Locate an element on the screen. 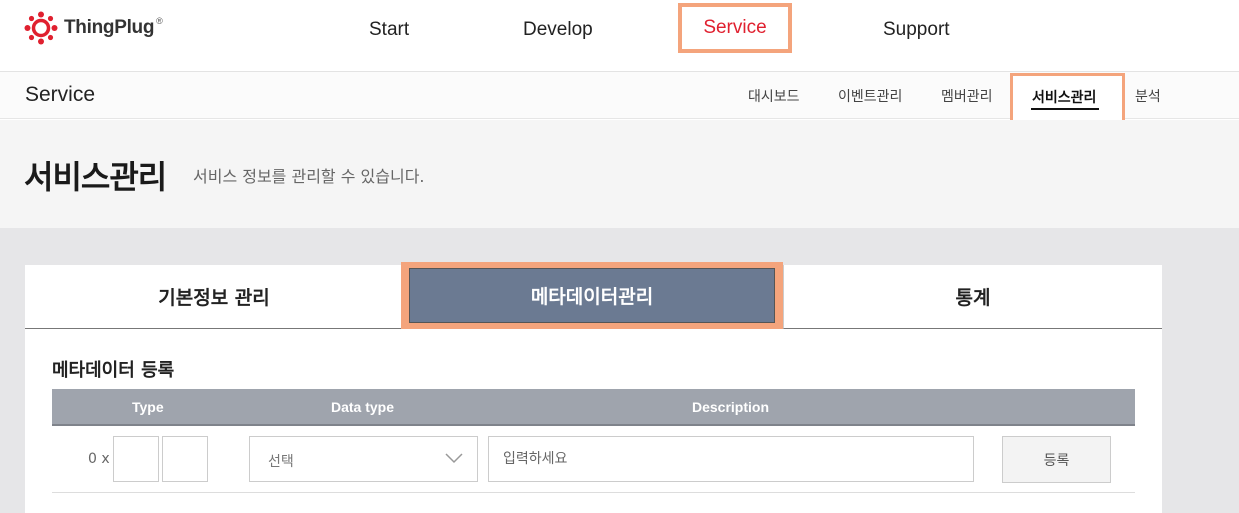 The width and height of the screenshot is (1239, 513). subnav-service-management-highlight: 서비스관리 is located at coordinates (1067, 98).